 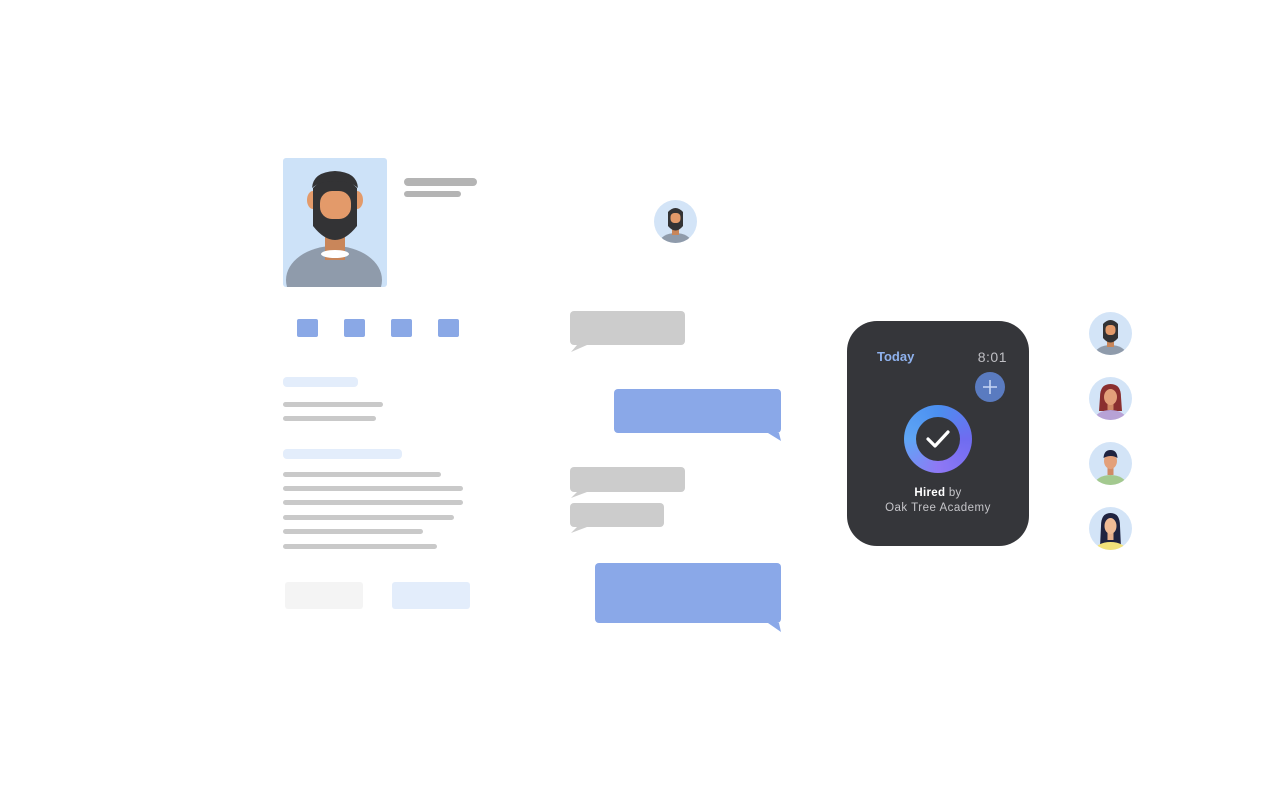 What do you see at coordinates (955, 493) in the screenshot?
I see `by-label: by` at bounding box center [955, 493].